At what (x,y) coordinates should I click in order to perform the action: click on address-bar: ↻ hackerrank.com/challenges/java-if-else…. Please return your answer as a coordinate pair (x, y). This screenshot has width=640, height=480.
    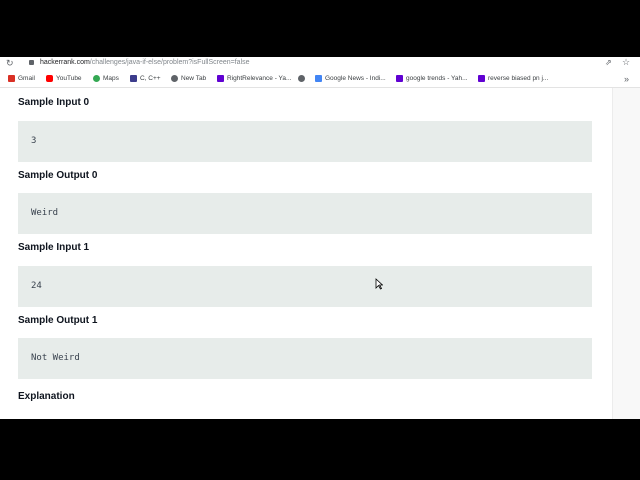
    Looking at the image, I should click on (320, 63).